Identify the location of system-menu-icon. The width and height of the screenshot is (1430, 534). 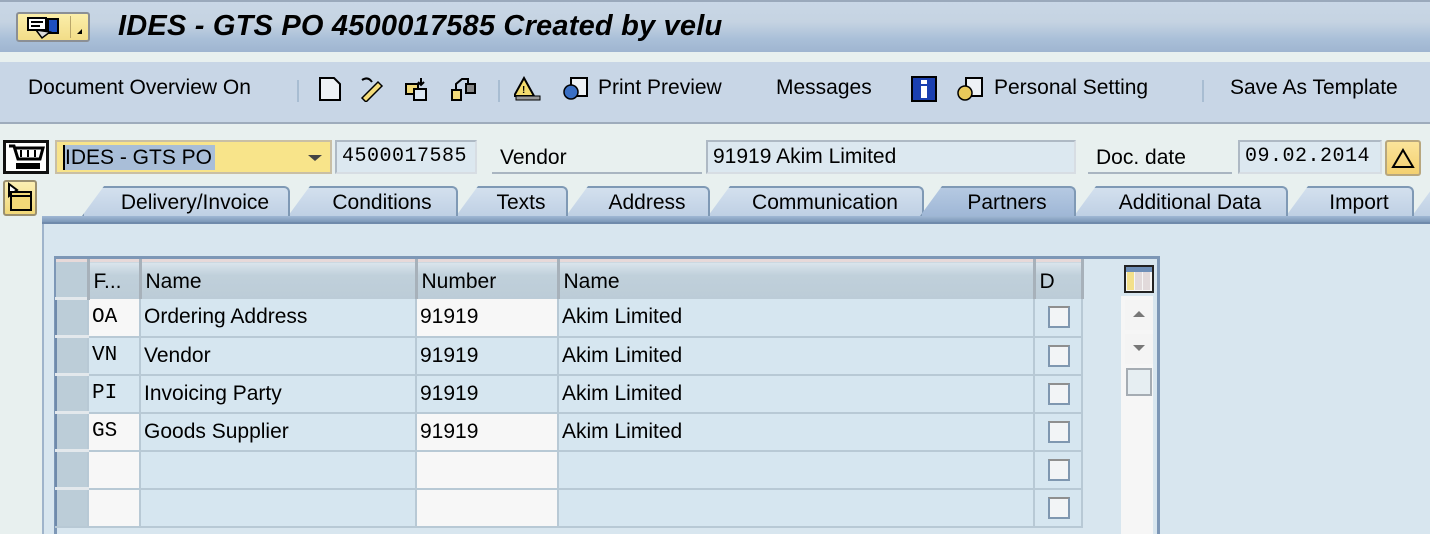
(43, 28).